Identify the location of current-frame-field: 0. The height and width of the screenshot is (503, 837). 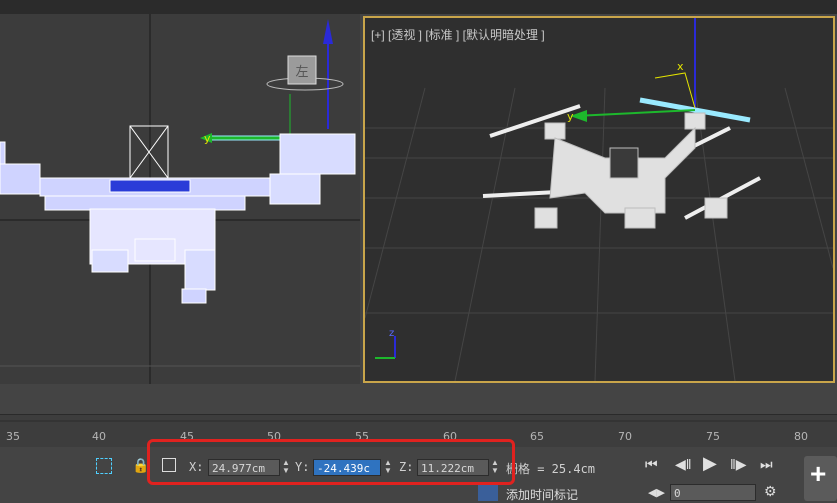
(713, 492).